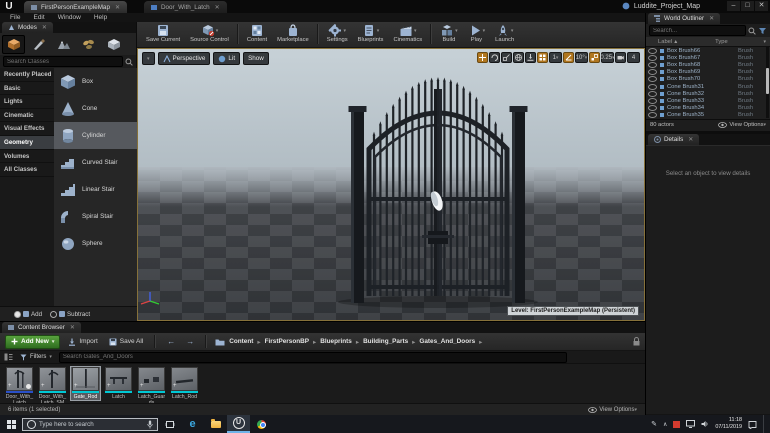 The image size is (770, 433). Describe the element at coordinates (13, 44) in the screenshot. I see `place-mode-button` at that location.